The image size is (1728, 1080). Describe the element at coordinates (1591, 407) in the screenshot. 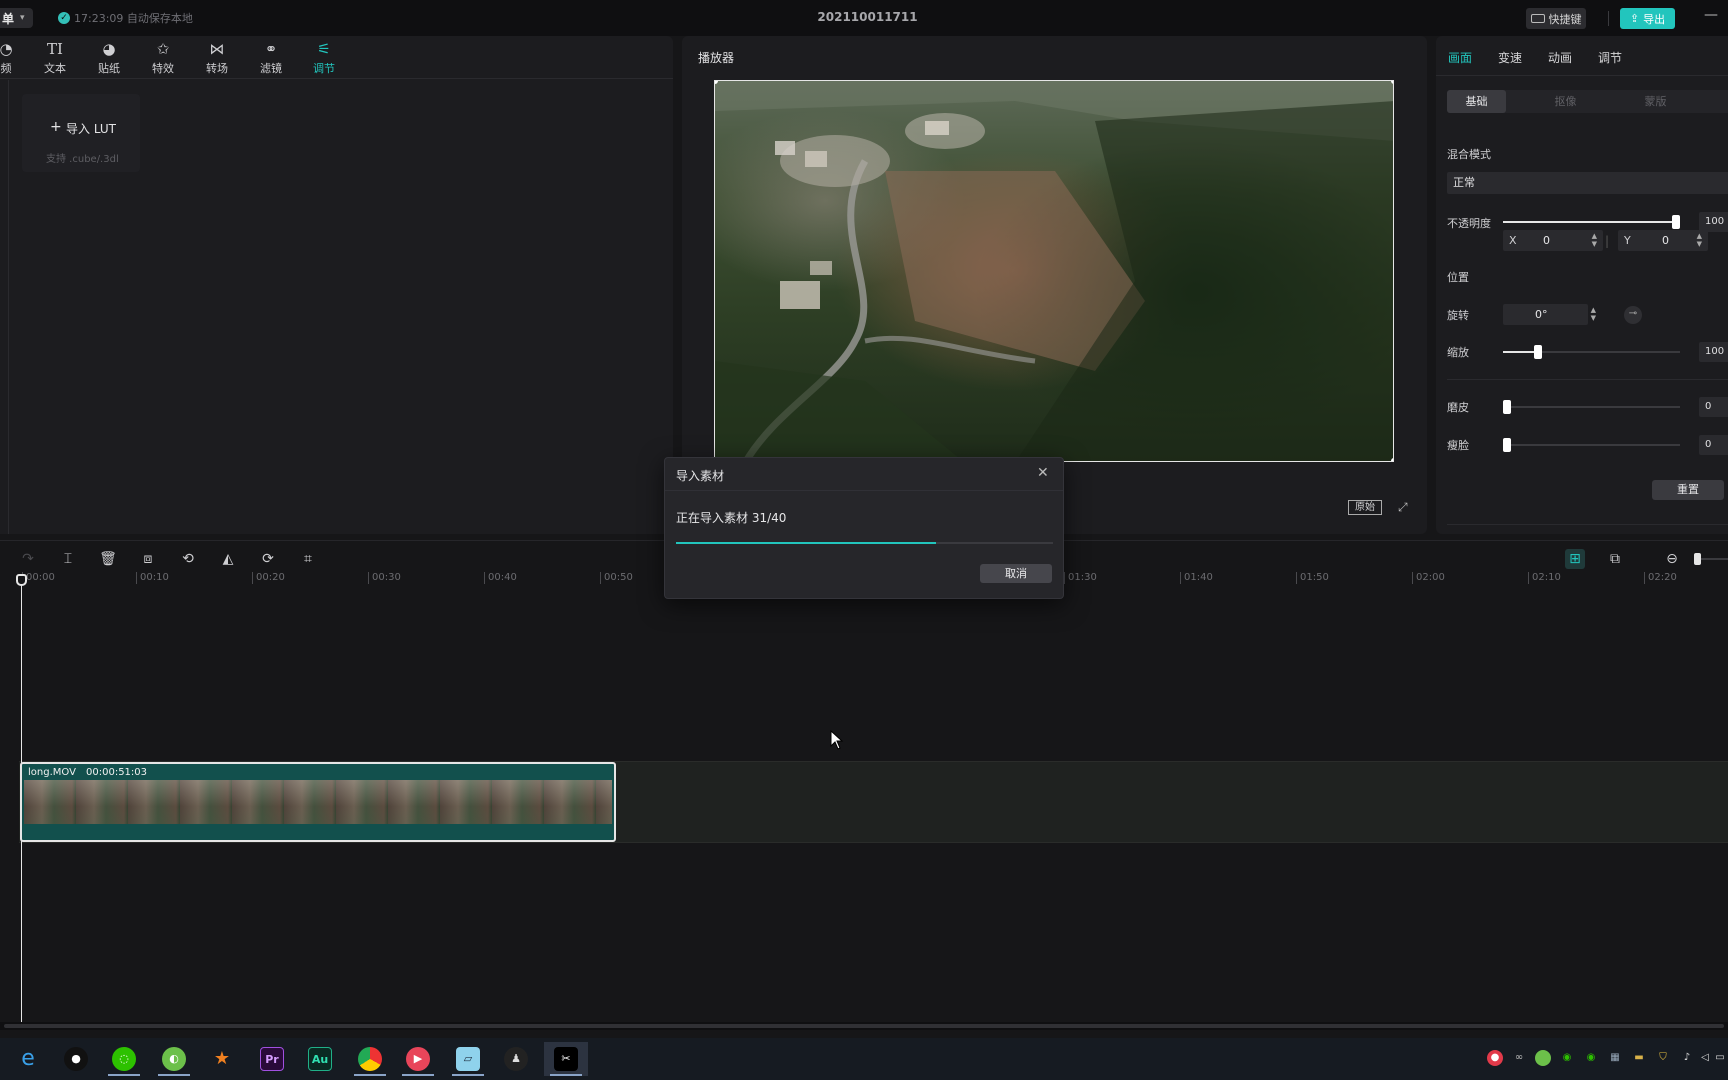

I see `smooth-slider` at that location.